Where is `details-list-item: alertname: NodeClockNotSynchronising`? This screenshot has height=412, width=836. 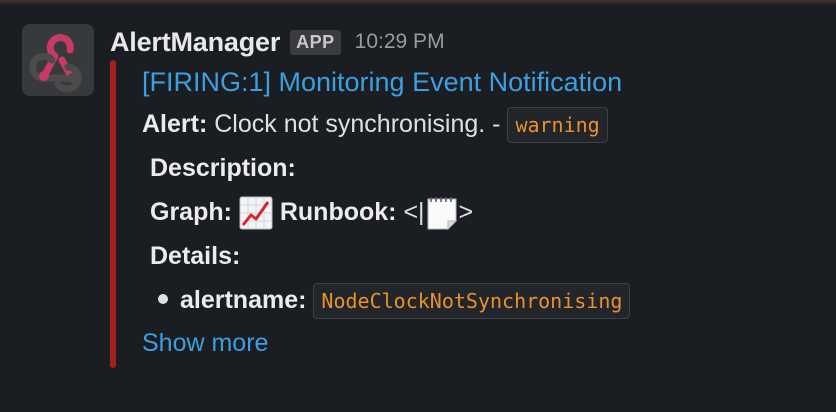
details-list-item: alertname: NodeClockNotSynchronising is located at coordinates (482, 300).